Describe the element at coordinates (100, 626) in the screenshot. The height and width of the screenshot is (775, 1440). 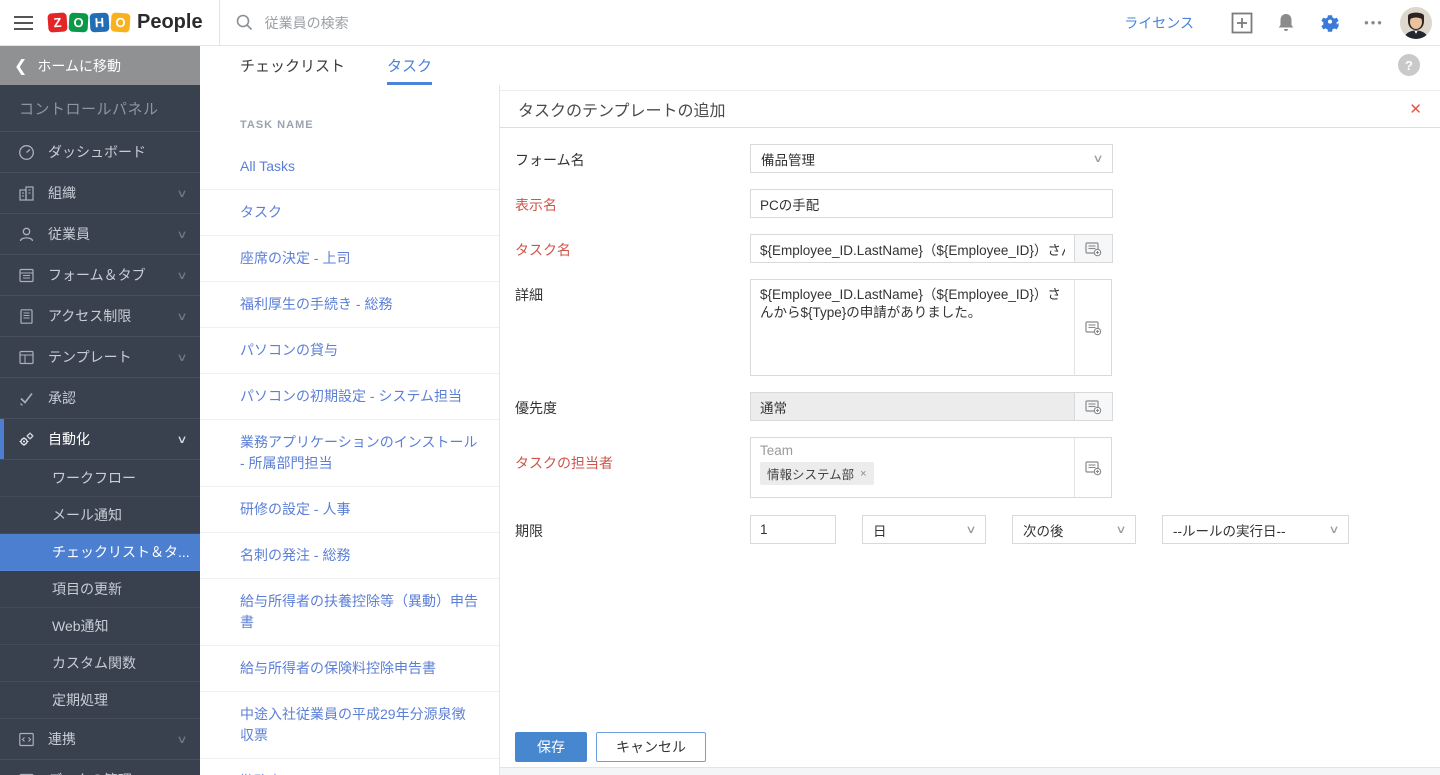
I see `sidebar-subitem-web-alerts: Web通知` at that location.